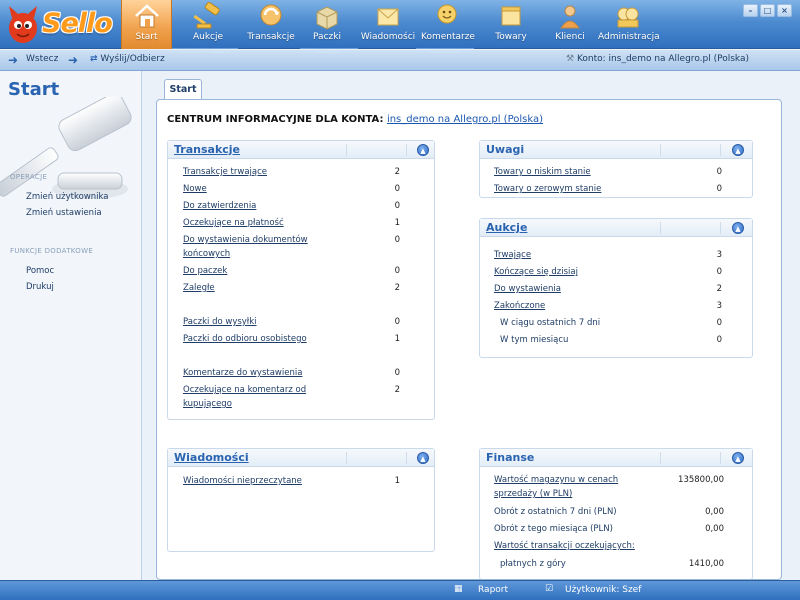  I want to click on header-prefix: CENTRUM INFORMACYJNE DLA KONTA:, so click(275, 119).